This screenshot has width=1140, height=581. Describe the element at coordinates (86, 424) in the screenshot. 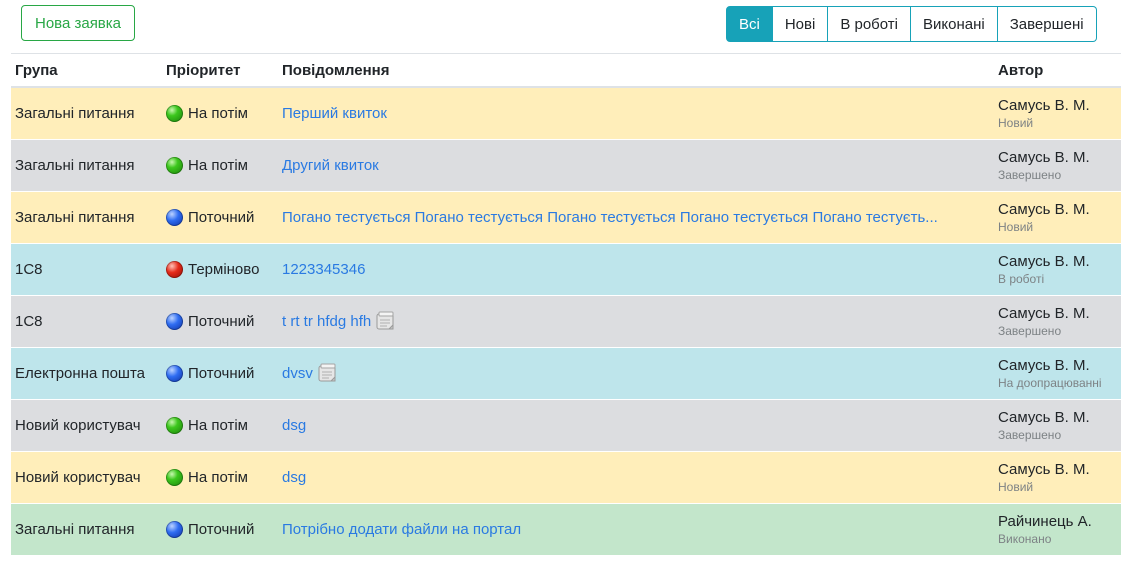

I see `group-cell: Новий користувач` at that location.